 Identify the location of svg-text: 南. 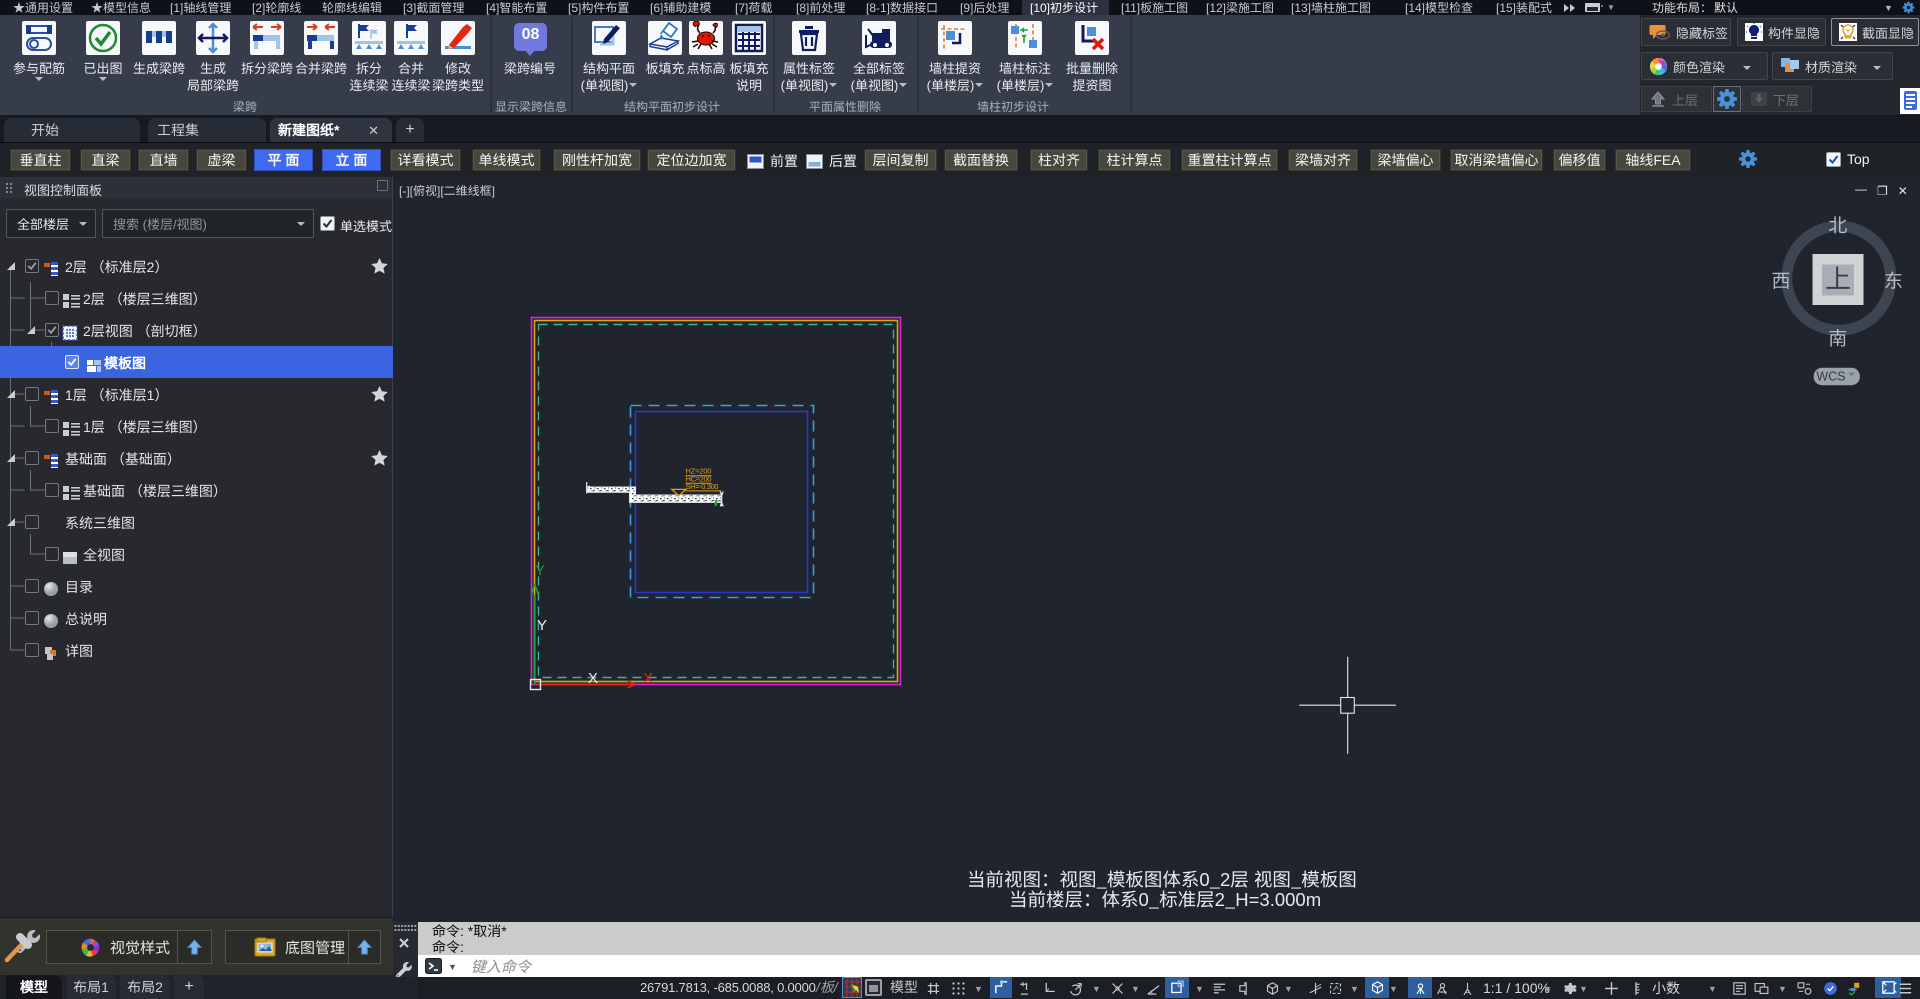
(1837, 337).